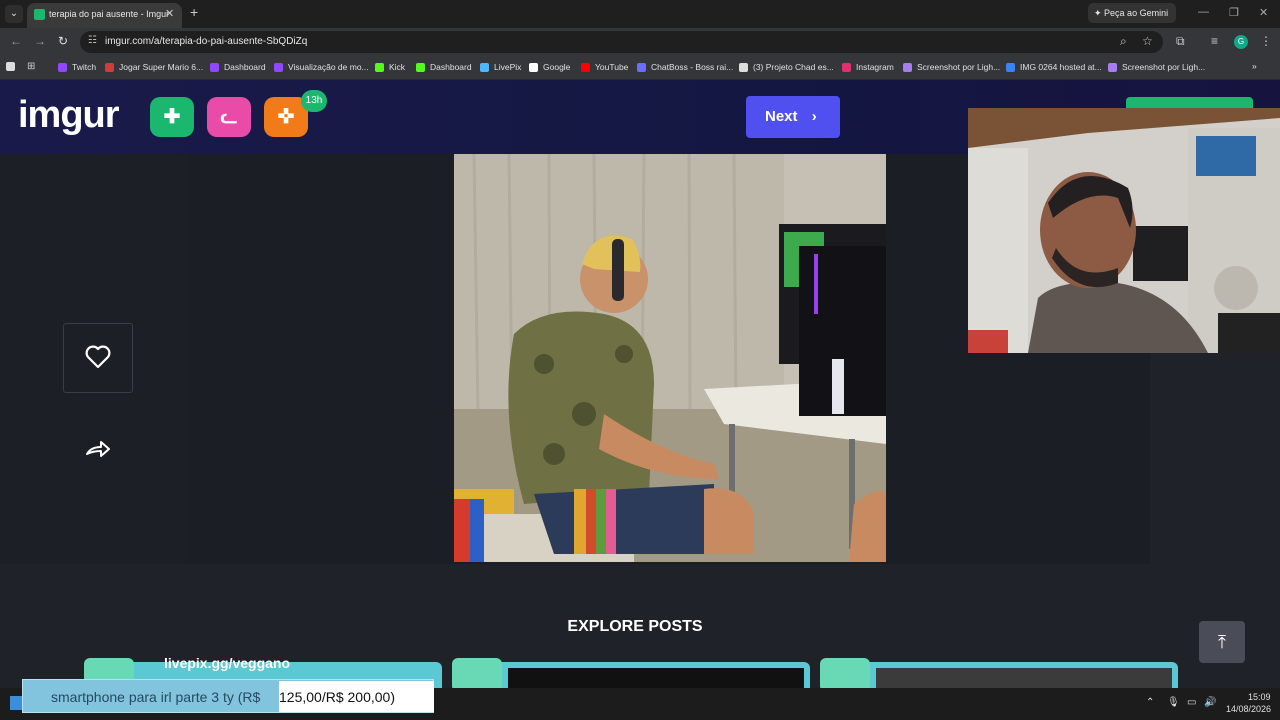 This screenshot has width=1280, height=720. What do you see at coordinates (1266, 41) in the screenshot?
I see `menu-icon: ⋮` at bounding box center [1266, 41].